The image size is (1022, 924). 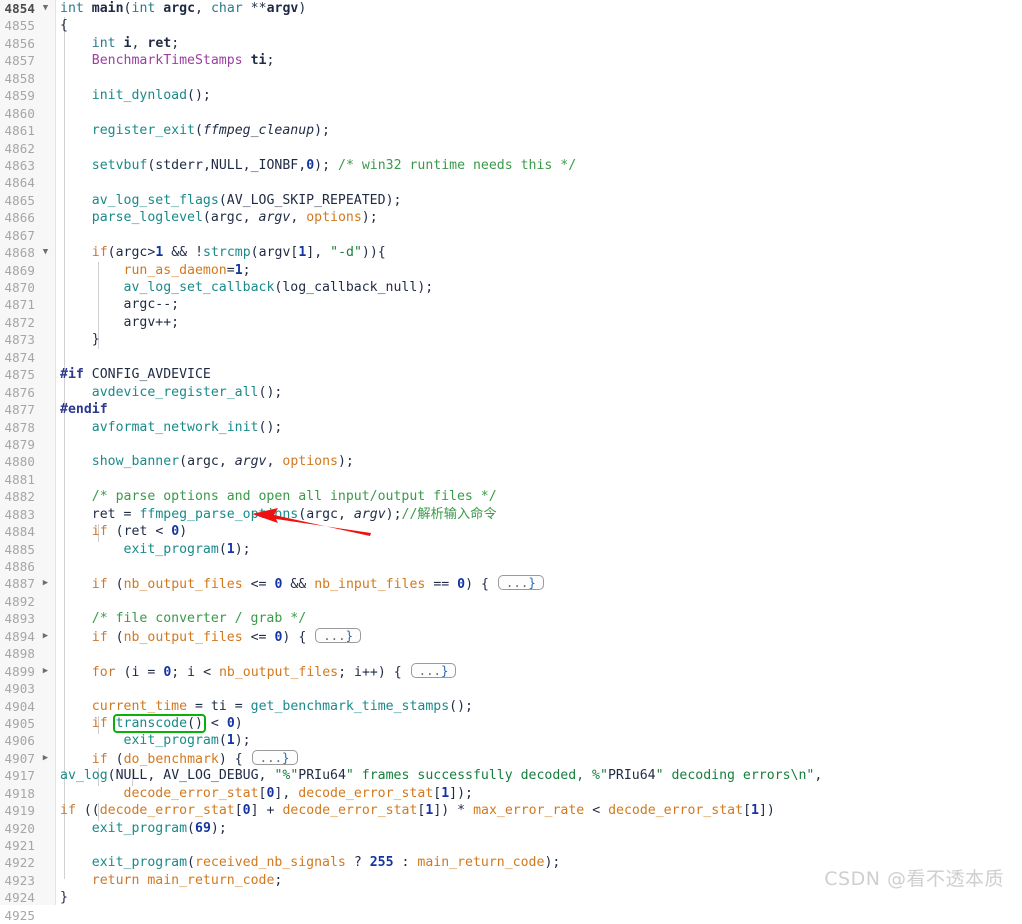 I want to click on code-line: run_as_daemon=1;, so click(x=539, y=270).